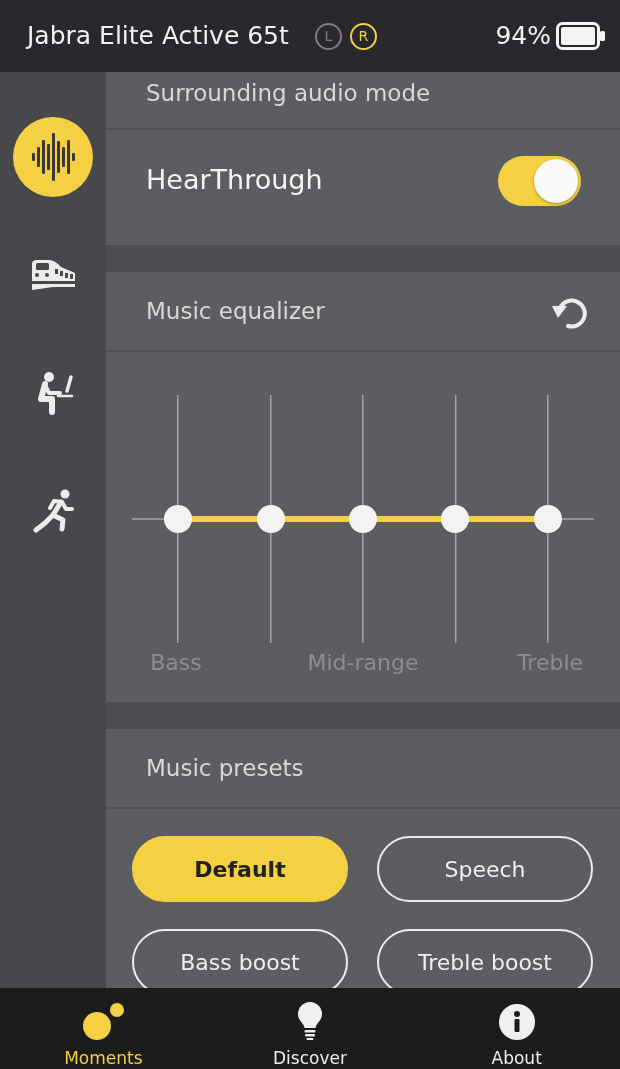 Image resolution: width=620 pixels, height=1069 pixels. Describe the element at coordinates (288, 93) in the screenshot. I see `section-title: Surrounding audio mode` at that location.